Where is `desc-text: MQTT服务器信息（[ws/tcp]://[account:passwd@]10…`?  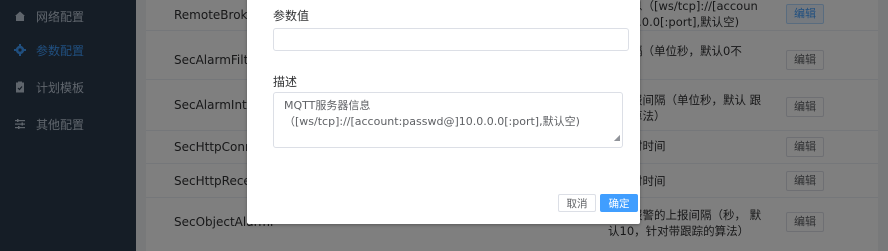
desc-text: MQTT服务器信息（[ws/tcp]://[account:passwd@]10… is located at coordinates (432, 113).